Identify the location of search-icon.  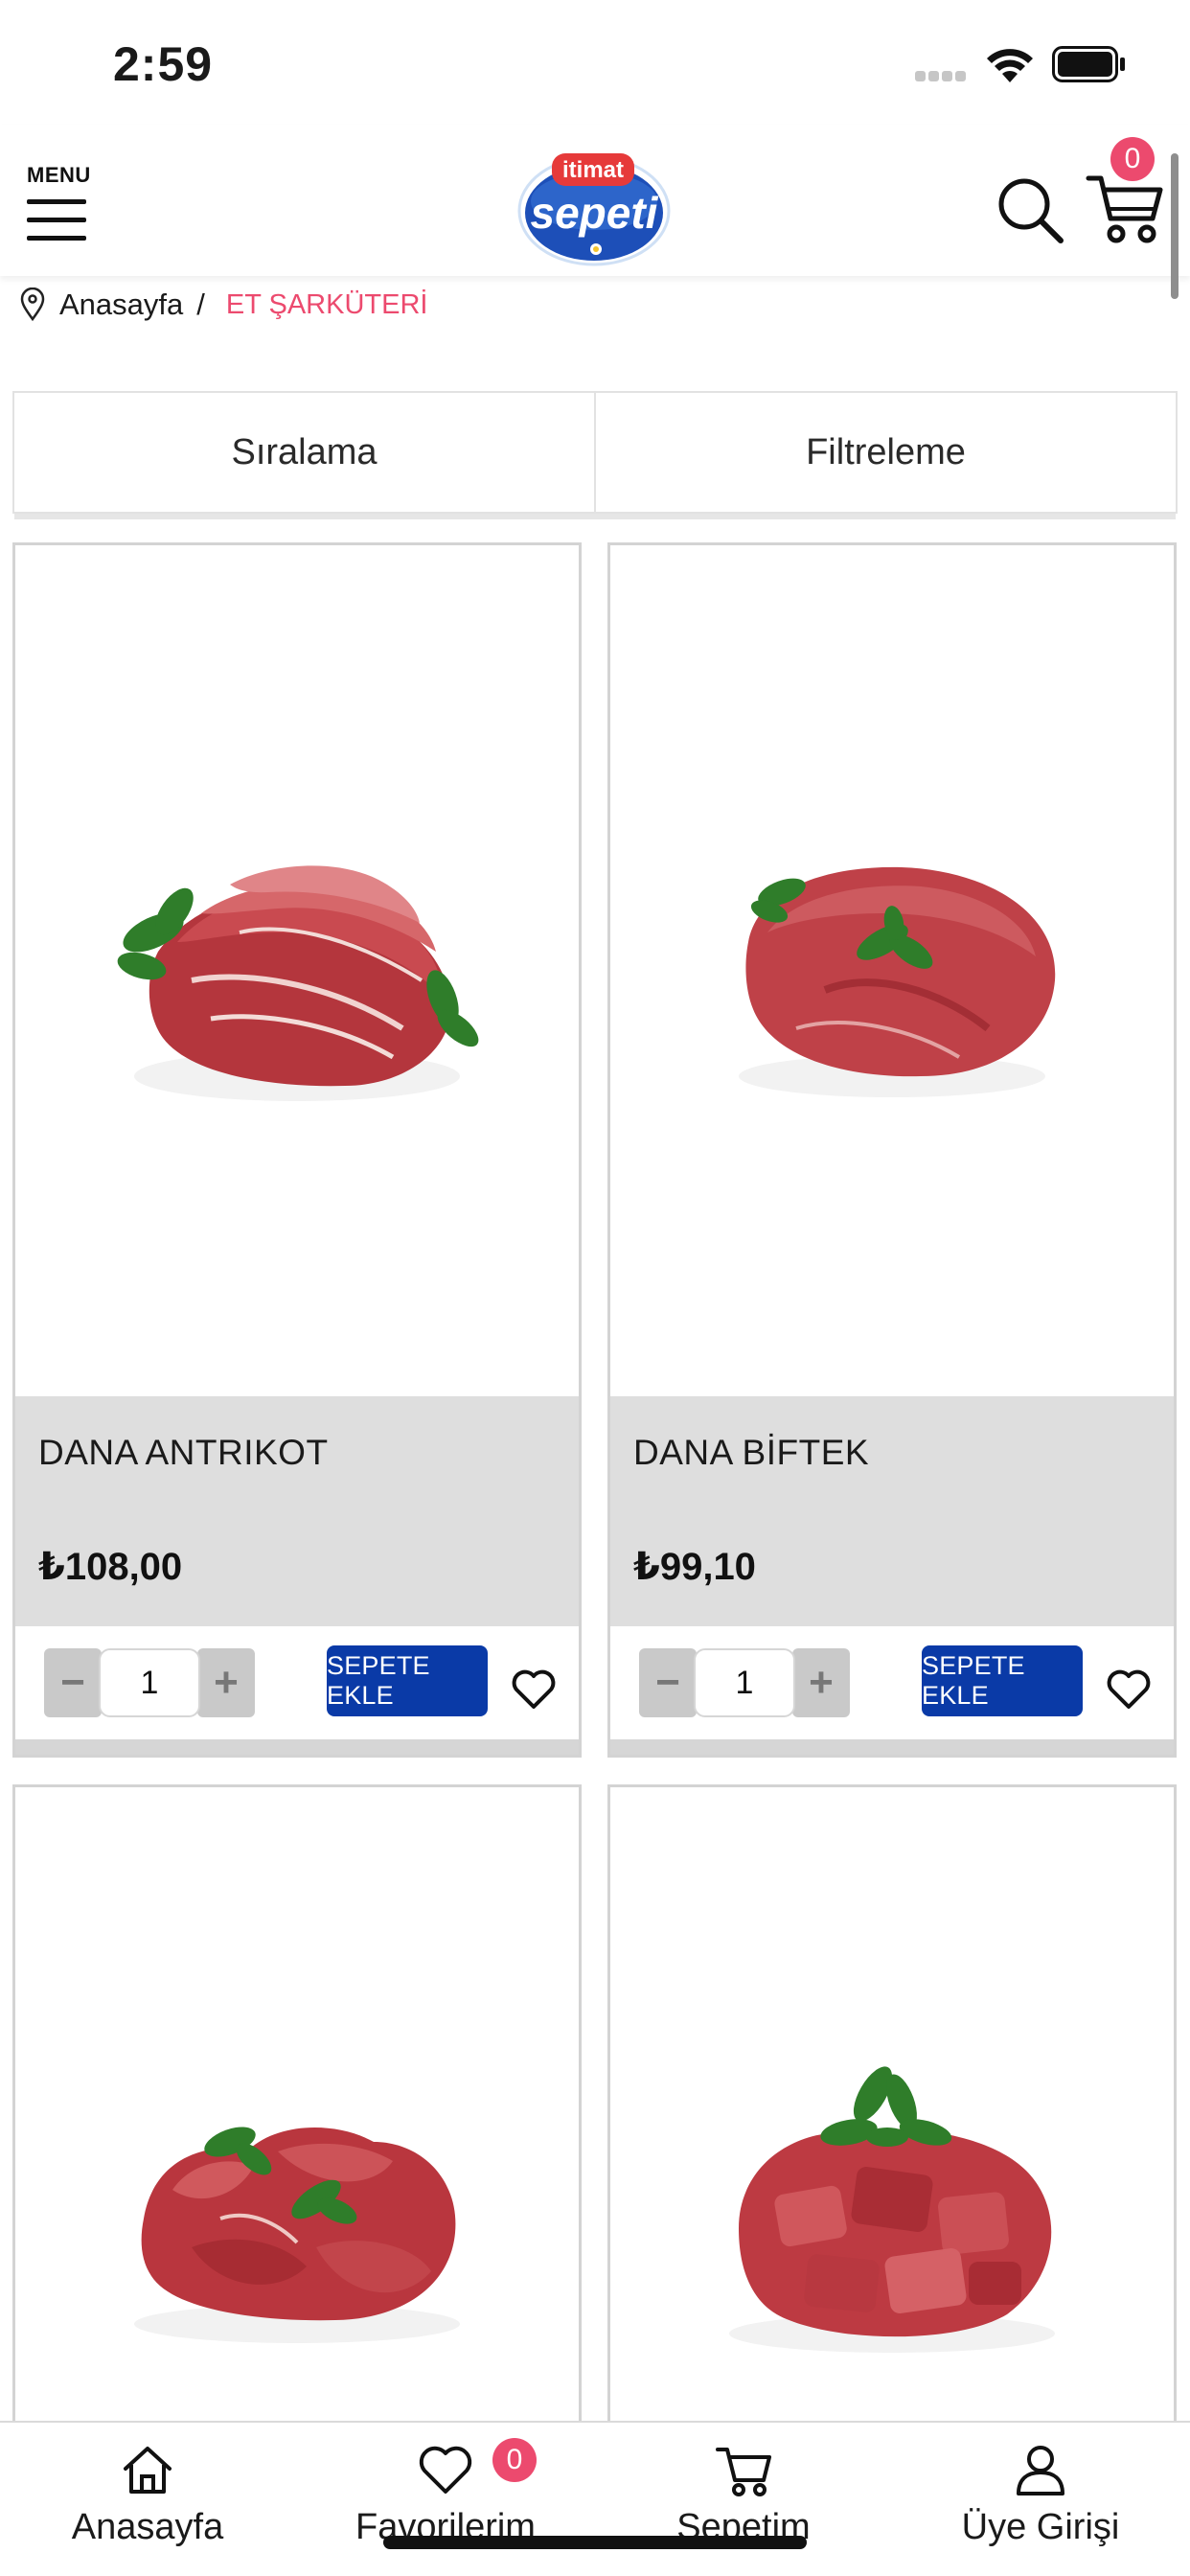
(1030, 209).